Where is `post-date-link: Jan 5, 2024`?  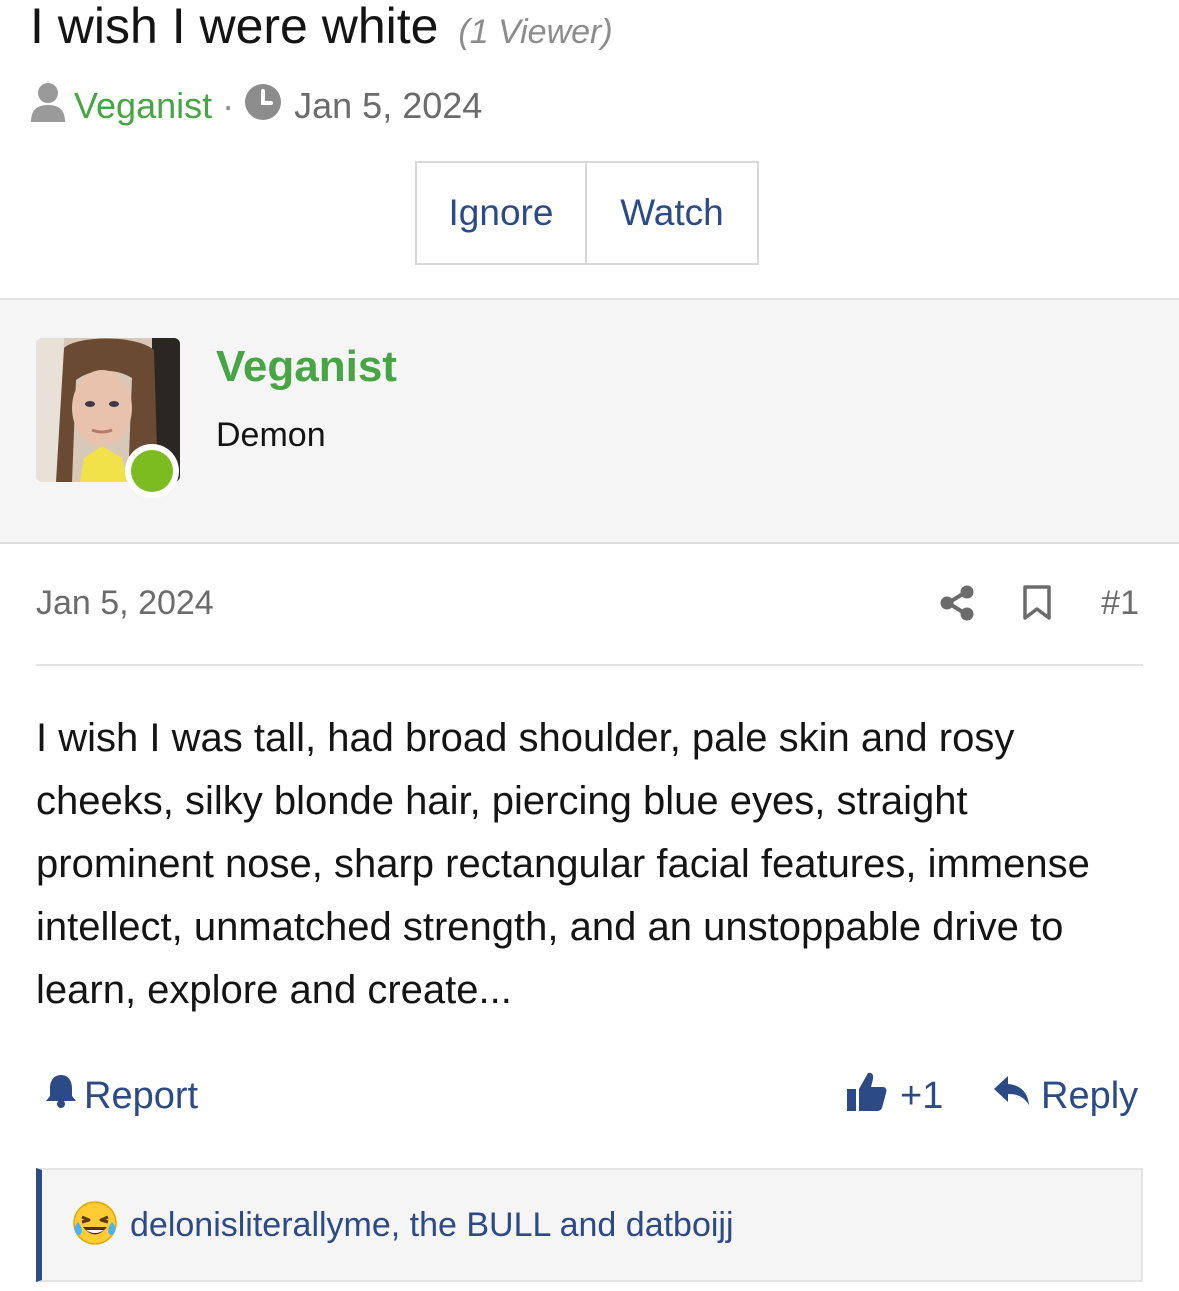
post-date-link: Jan 5, 2024 is located at coordinates (125, 603).